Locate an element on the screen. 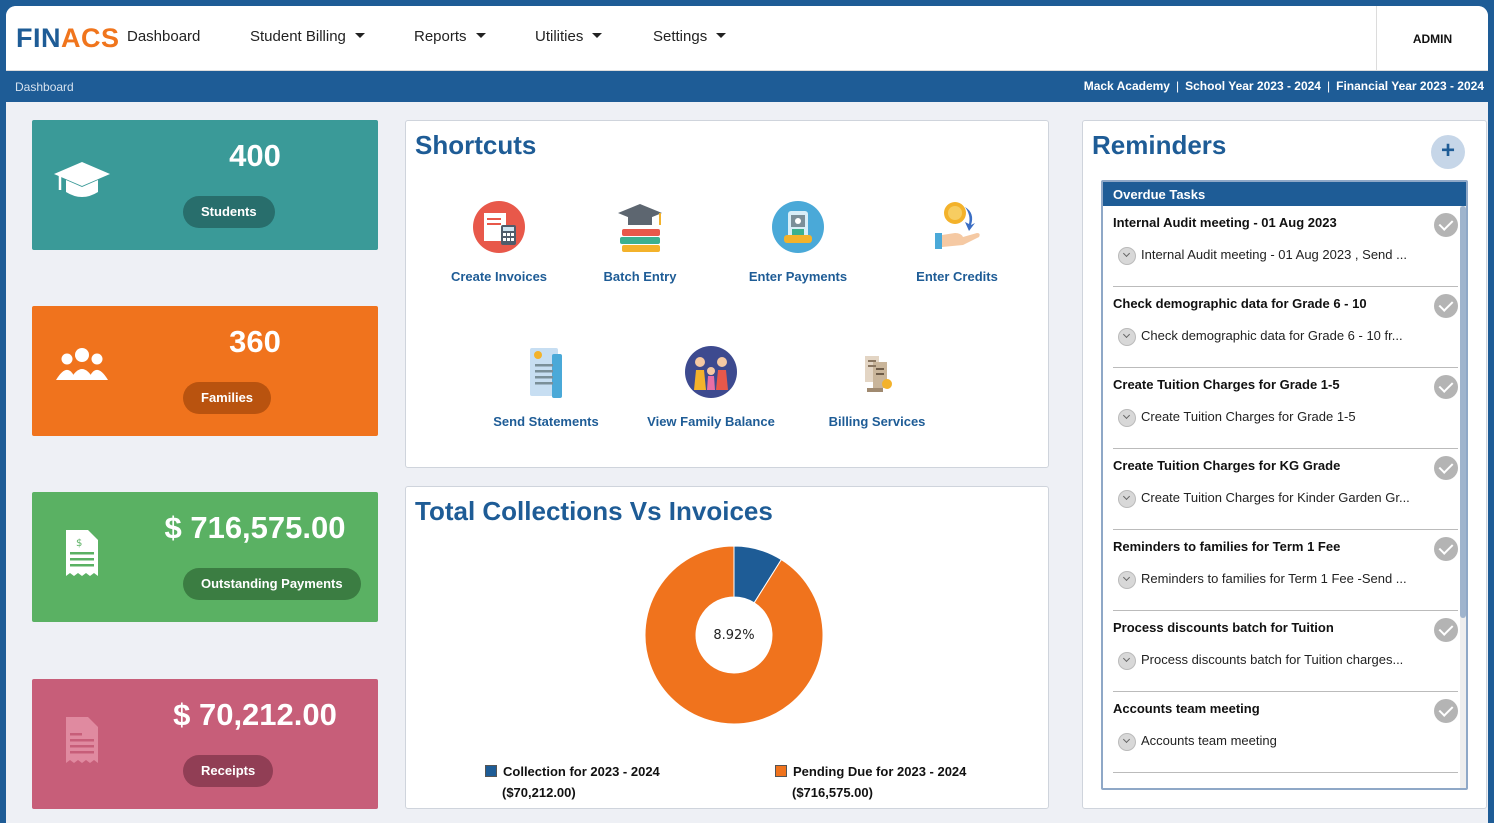  students-label: Students is located at coordinates (229, 212).